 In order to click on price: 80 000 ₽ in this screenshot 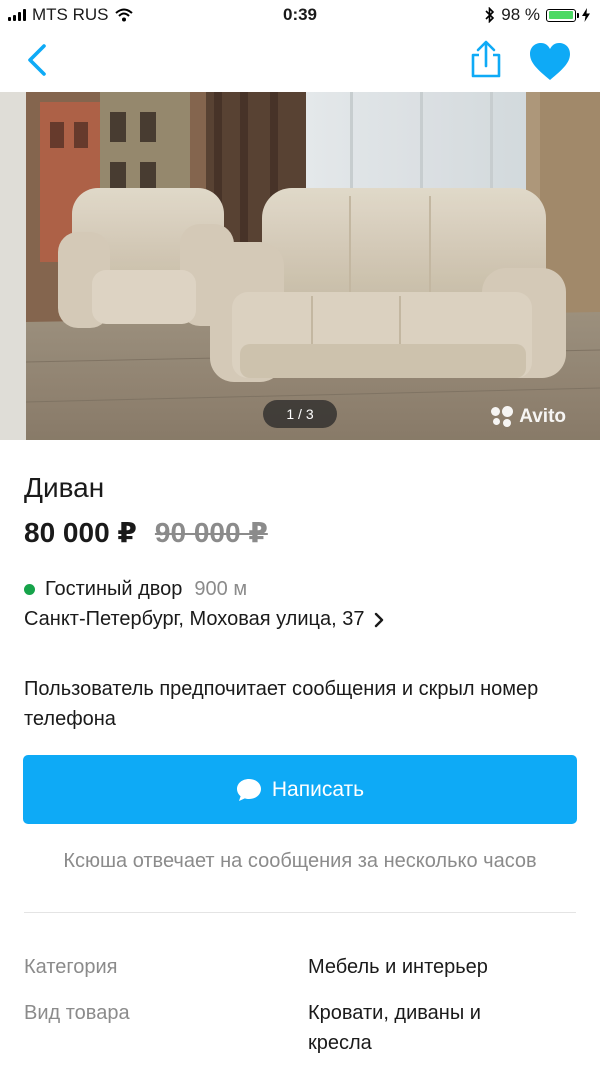, I will do `click(80, 532)`.